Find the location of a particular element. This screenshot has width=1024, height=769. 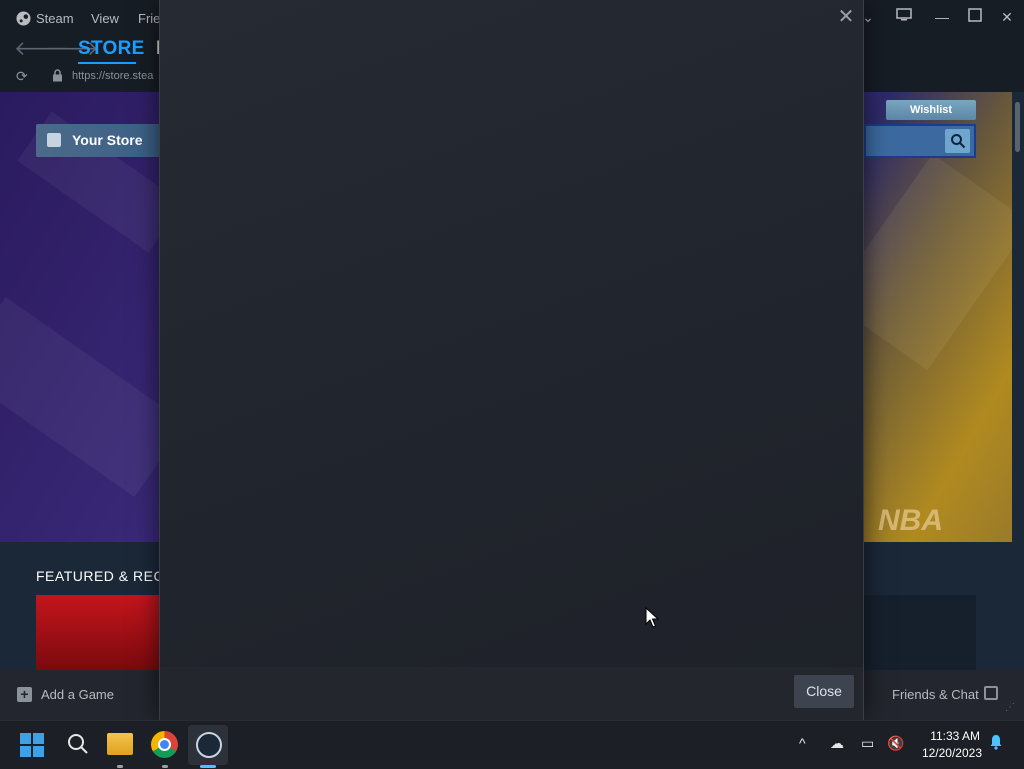

friends-icon is located at coordinates (991, 693).